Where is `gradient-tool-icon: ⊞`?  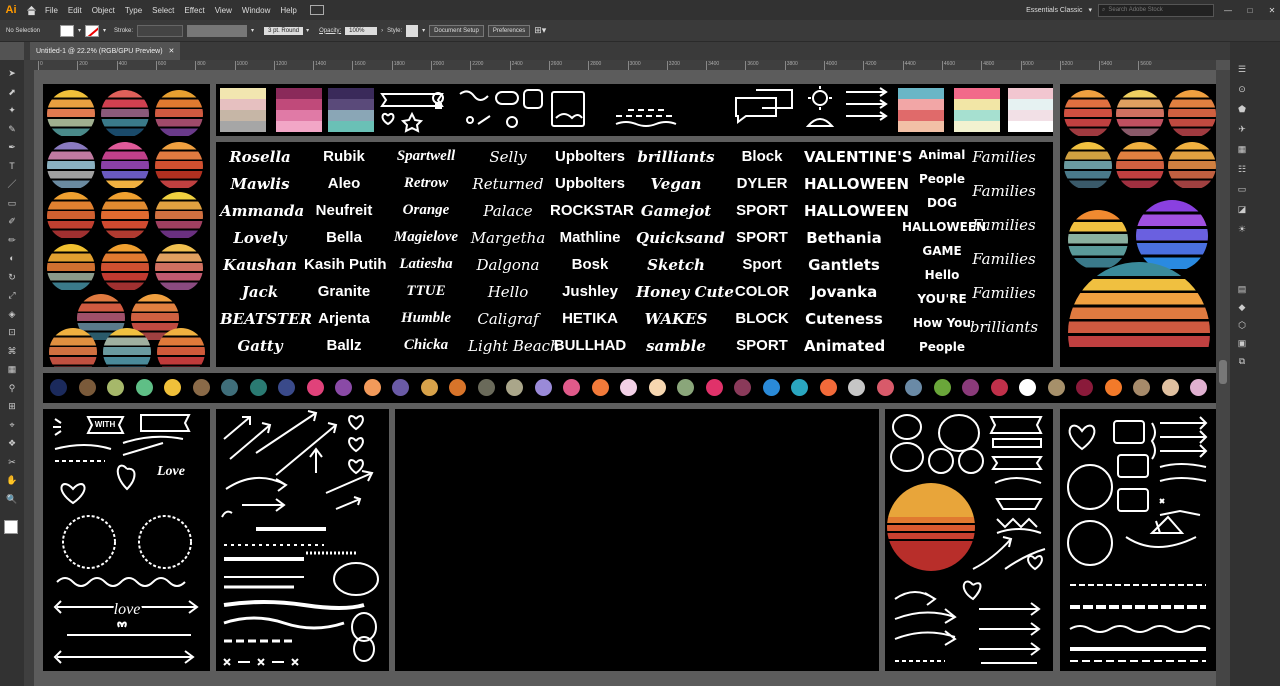
gradient-tool-icon: ⊞ is located at coordinates (12, 406).